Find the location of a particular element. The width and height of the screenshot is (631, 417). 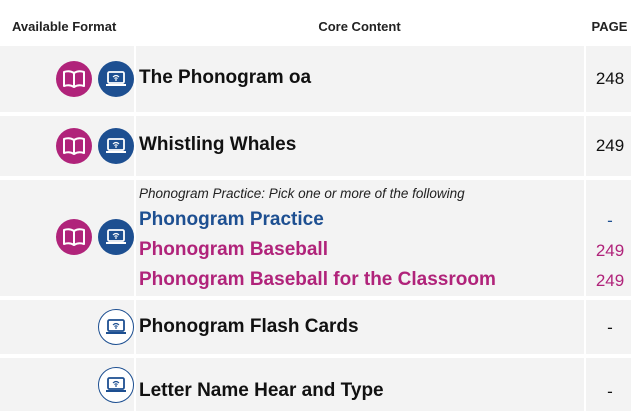

content-title: Letter Name Hear and Type is located at coordinates (261, 390).